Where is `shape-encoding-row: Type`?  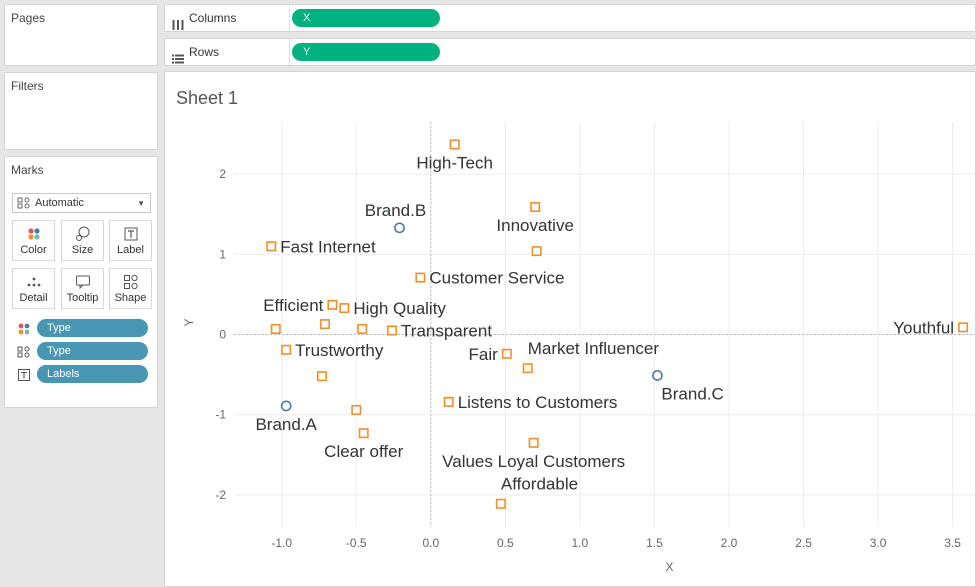
shape-encoding-row: Type is located at coordinates (85, 351).